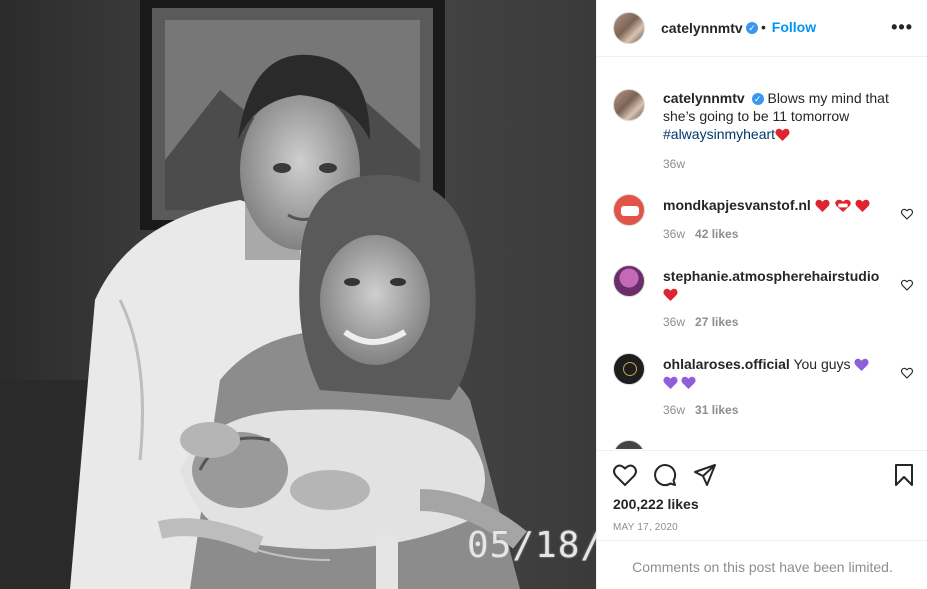  What do you see at coordinates (716, 410) in the screenshot?
I see `comment-likes: 31 likes` at bounding box center [716, 410].